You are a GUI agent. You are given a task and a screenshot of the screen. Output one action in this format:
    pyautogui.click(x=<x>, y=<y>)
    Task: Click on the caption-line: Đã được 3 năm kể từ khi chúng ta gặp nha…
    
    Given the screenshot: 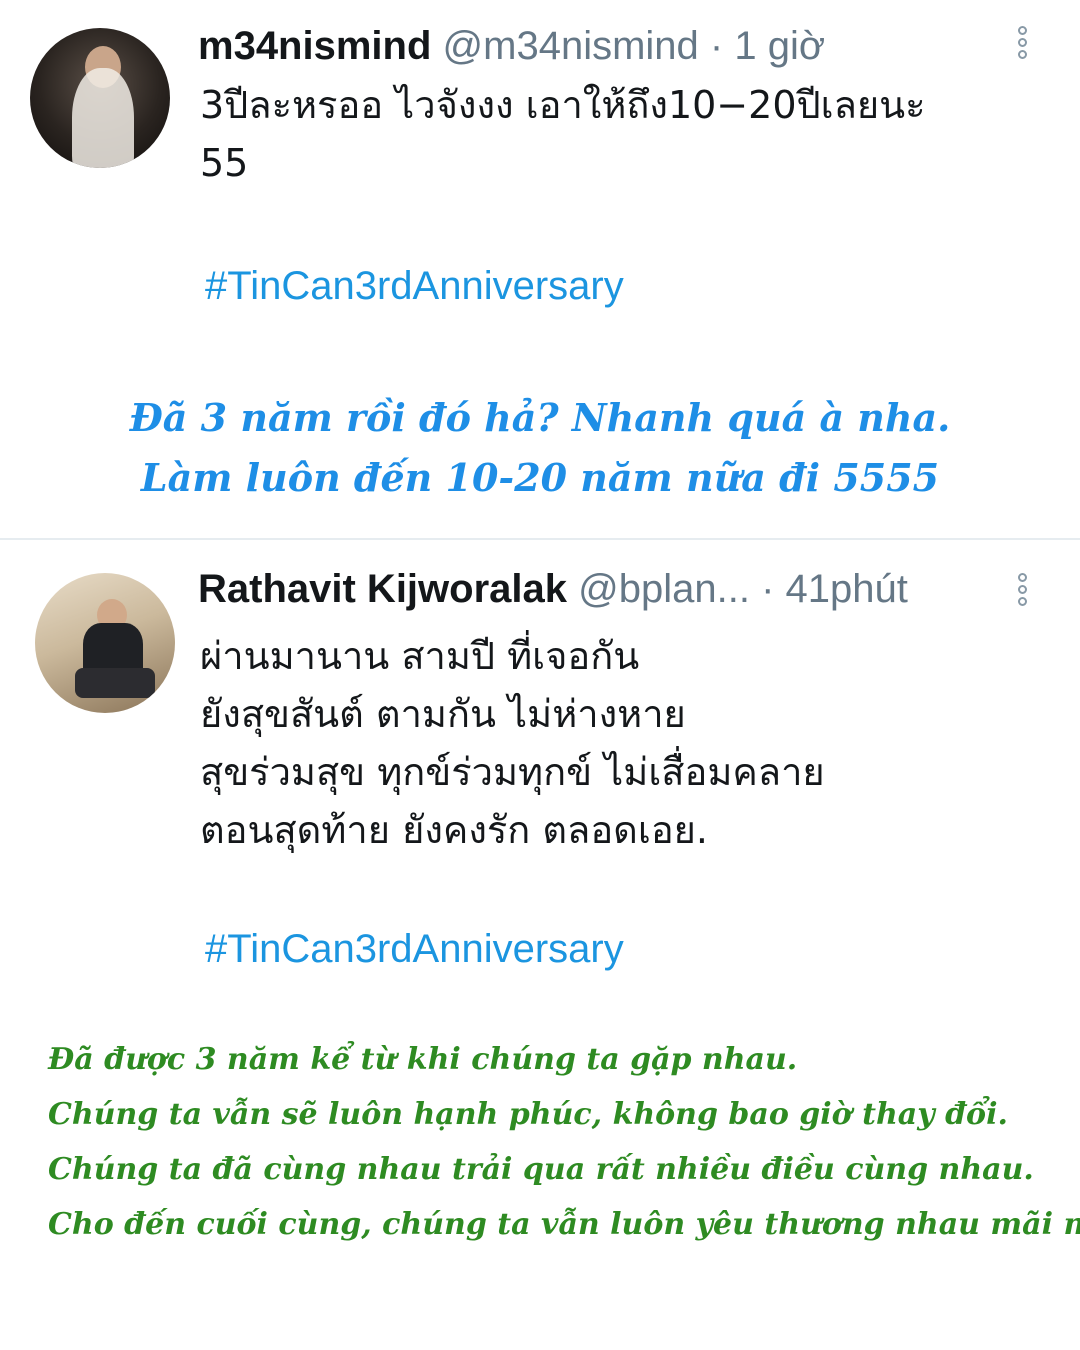 What is the action you would take?
    pyautogui.click(x=423, y=1059)
    